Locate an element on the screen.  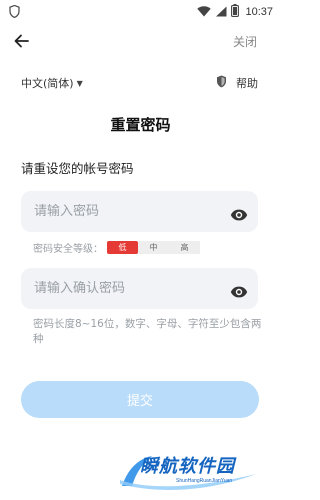
strength-level-low: 低 is located at coordinates (122, 247).